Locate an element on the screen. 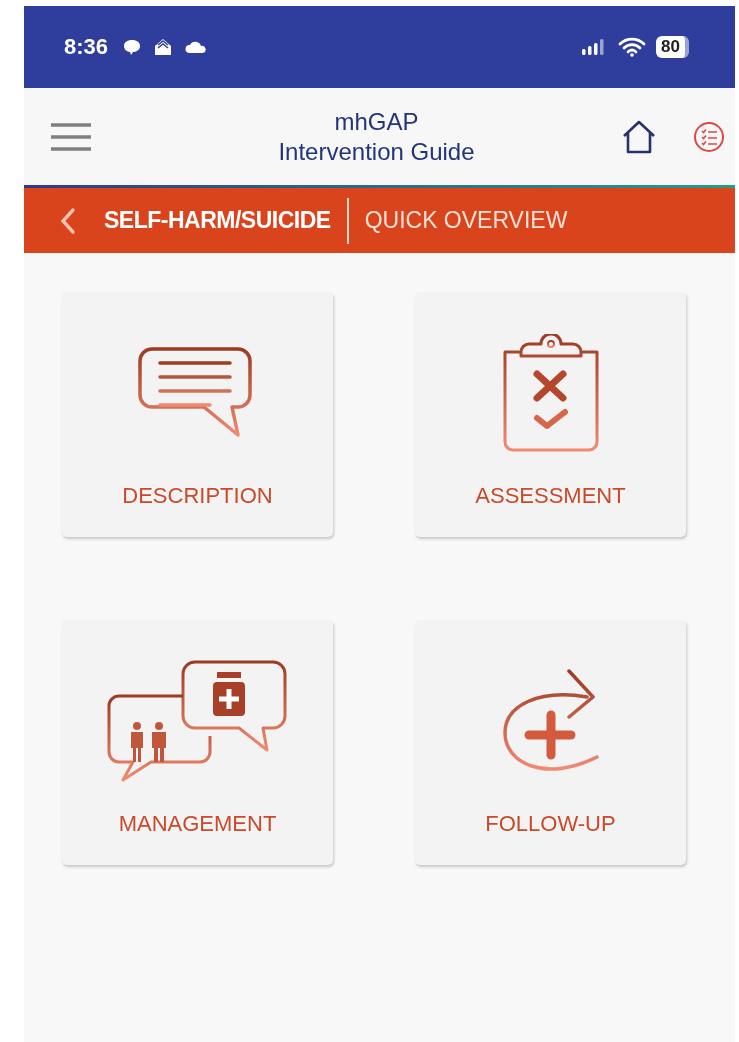 Image resolution: width=739 pixels, height=1042 pixels. back-button is located at coordinates (68, 220).